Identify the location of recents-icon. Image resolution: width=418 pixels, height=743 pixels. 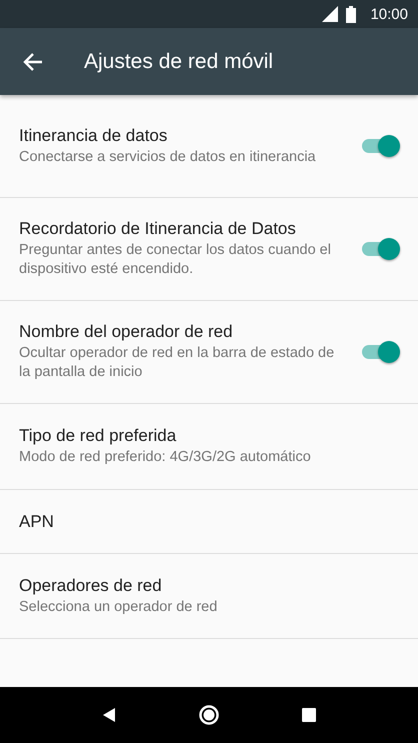
(309, 715).